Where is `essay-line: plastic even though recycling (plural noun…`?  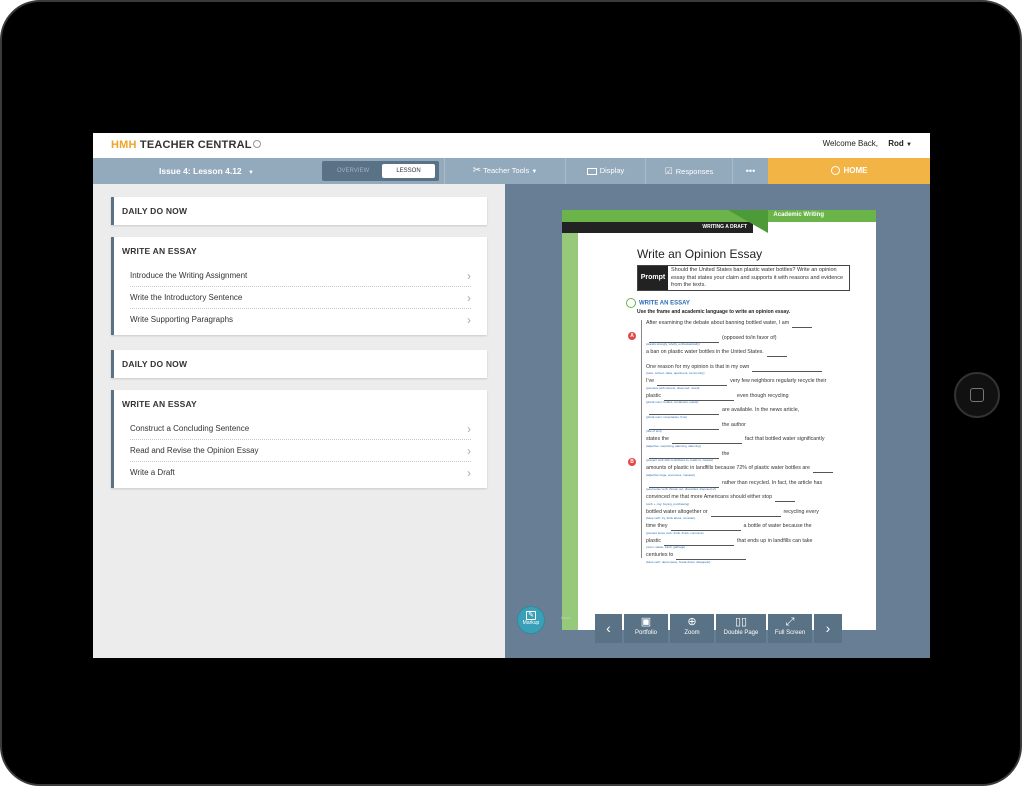
essay-line: plastic even though recycling (plural noun… is located at coordinates (748, 398).